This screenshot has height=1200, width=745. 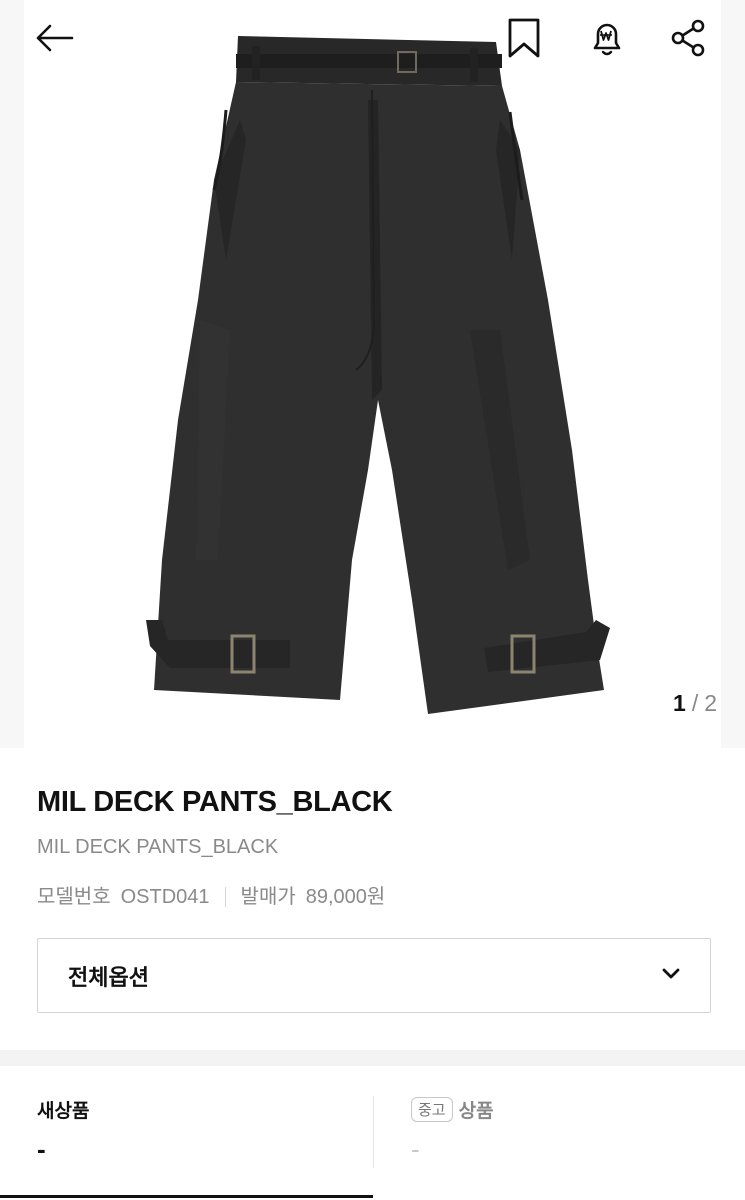 What do you see at coordinates (41, 1149) in the screenshot?
I see `new-product-price: -` at bounding box center [41, 1149].